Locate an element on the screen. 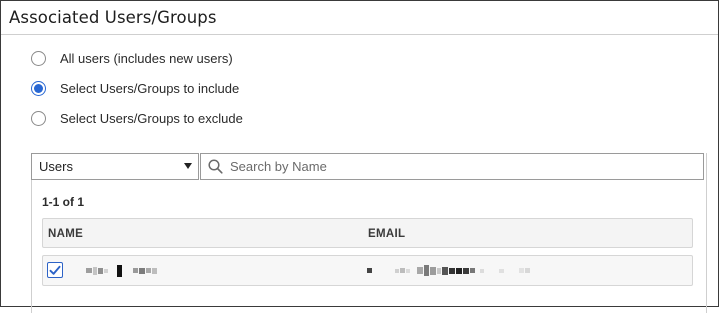 Image resolution: width=719 pixels, height=313 pixels. radio-button-selected is located at coordinates (38, 88).